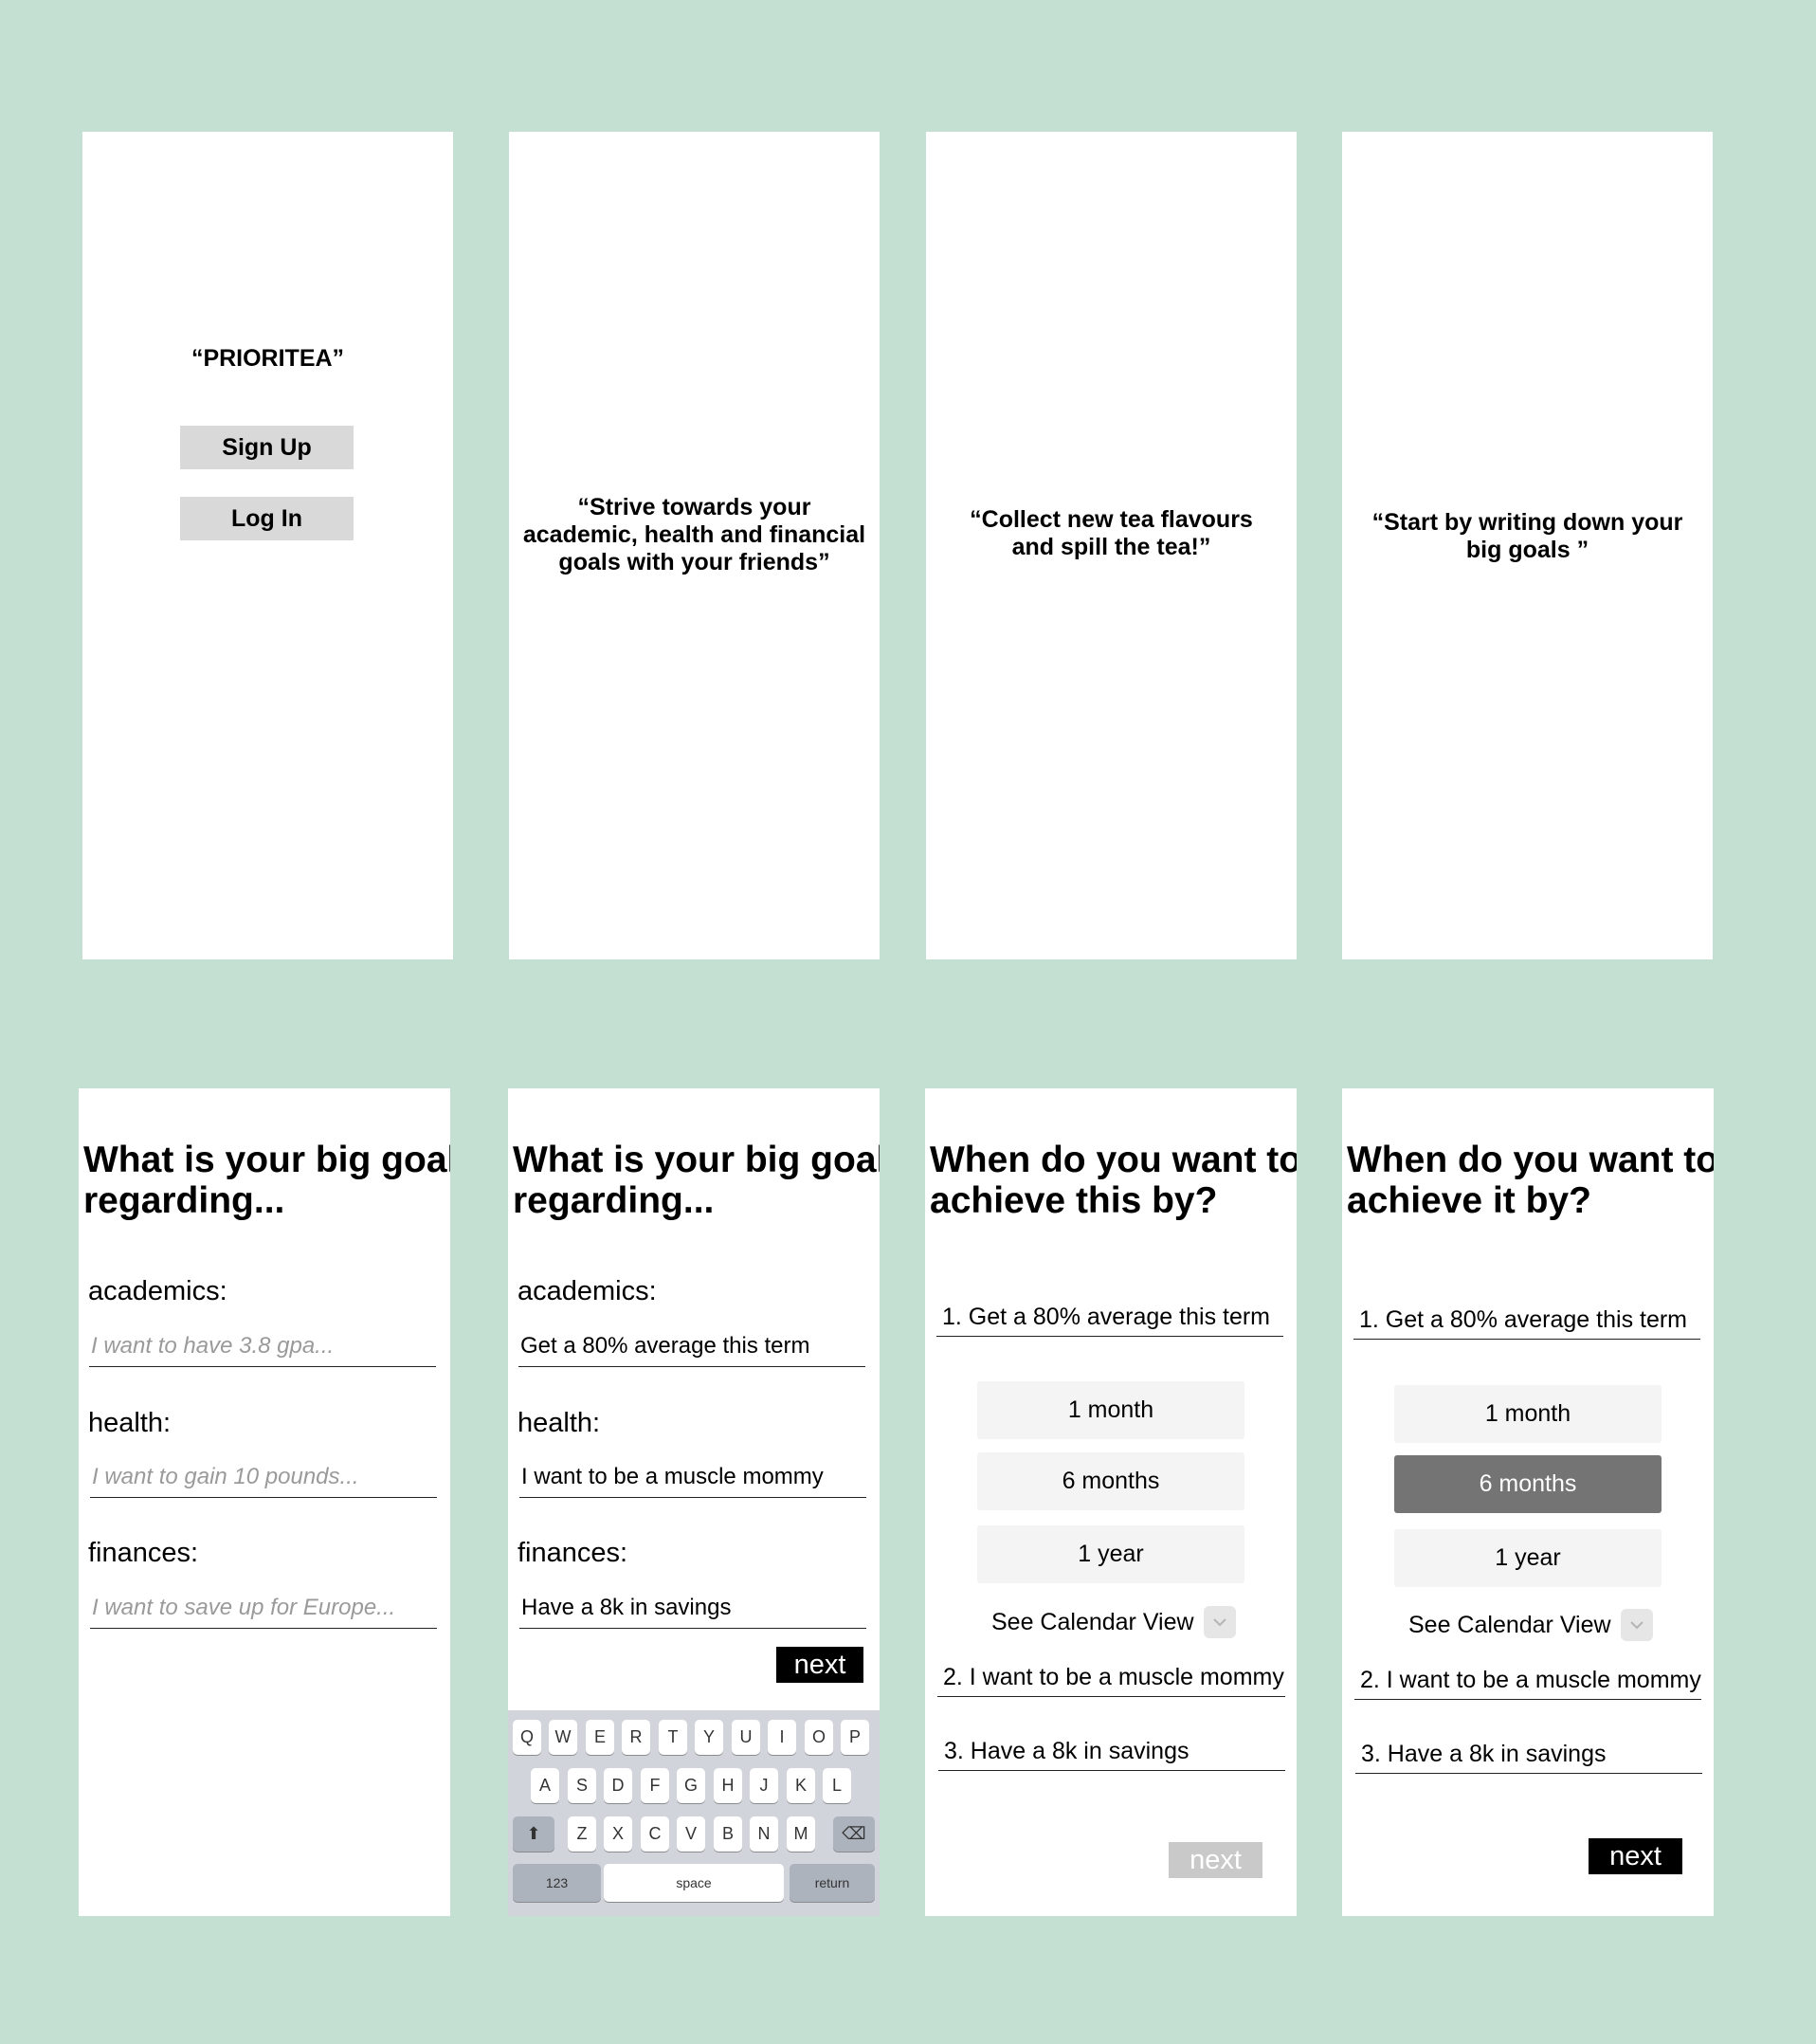 The height and width of the screenshot is (2044, 1816). What do you see at coordinates (618, 1834) in the screenshot?
I see `key-x: X` at bounding box center [618, 1834].